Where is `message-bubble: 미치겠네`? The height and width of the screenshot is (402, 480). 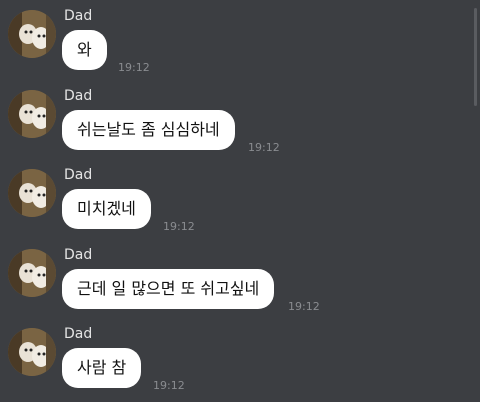 message-bubble: 미치겠네 is located at coordinates (106, 209).